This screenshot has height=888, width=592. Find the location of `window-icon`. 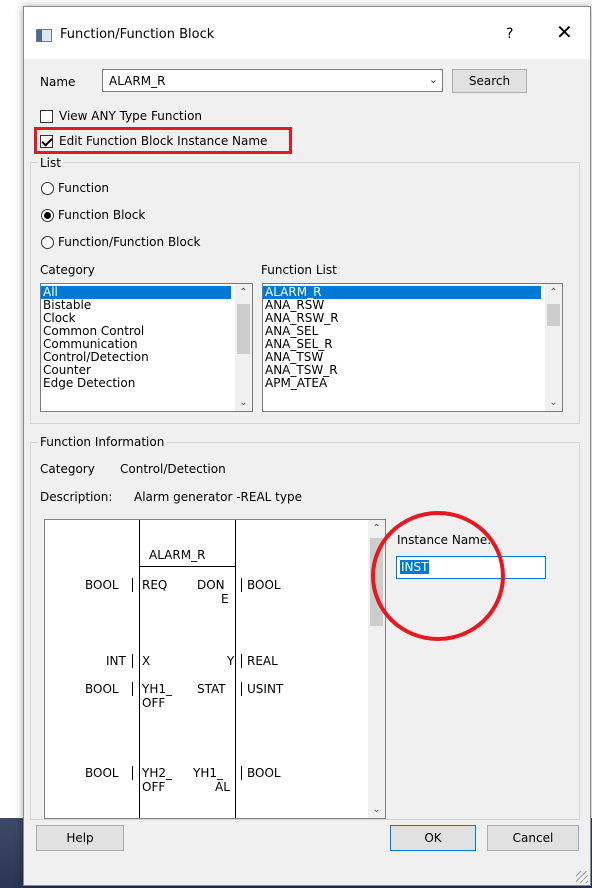

window-icon is located at coordinates (44, 35).